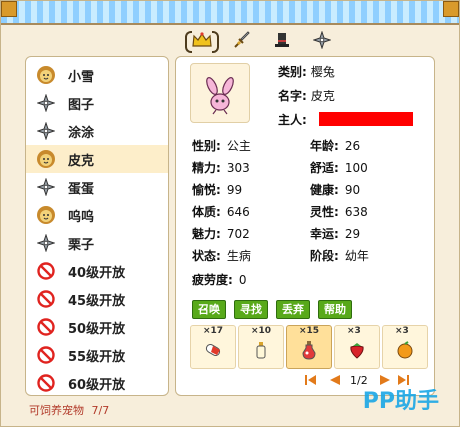  Describe the element at coordinates (315, 380) in the screenshot. I see `first-page-button` at that location.